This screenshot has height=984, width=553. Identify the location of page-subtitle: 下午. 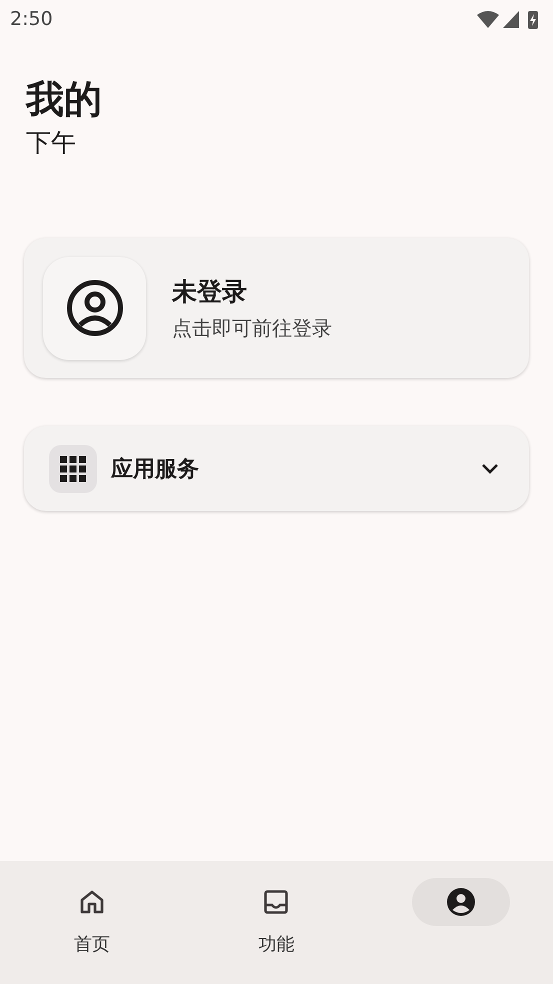
(51, 143).